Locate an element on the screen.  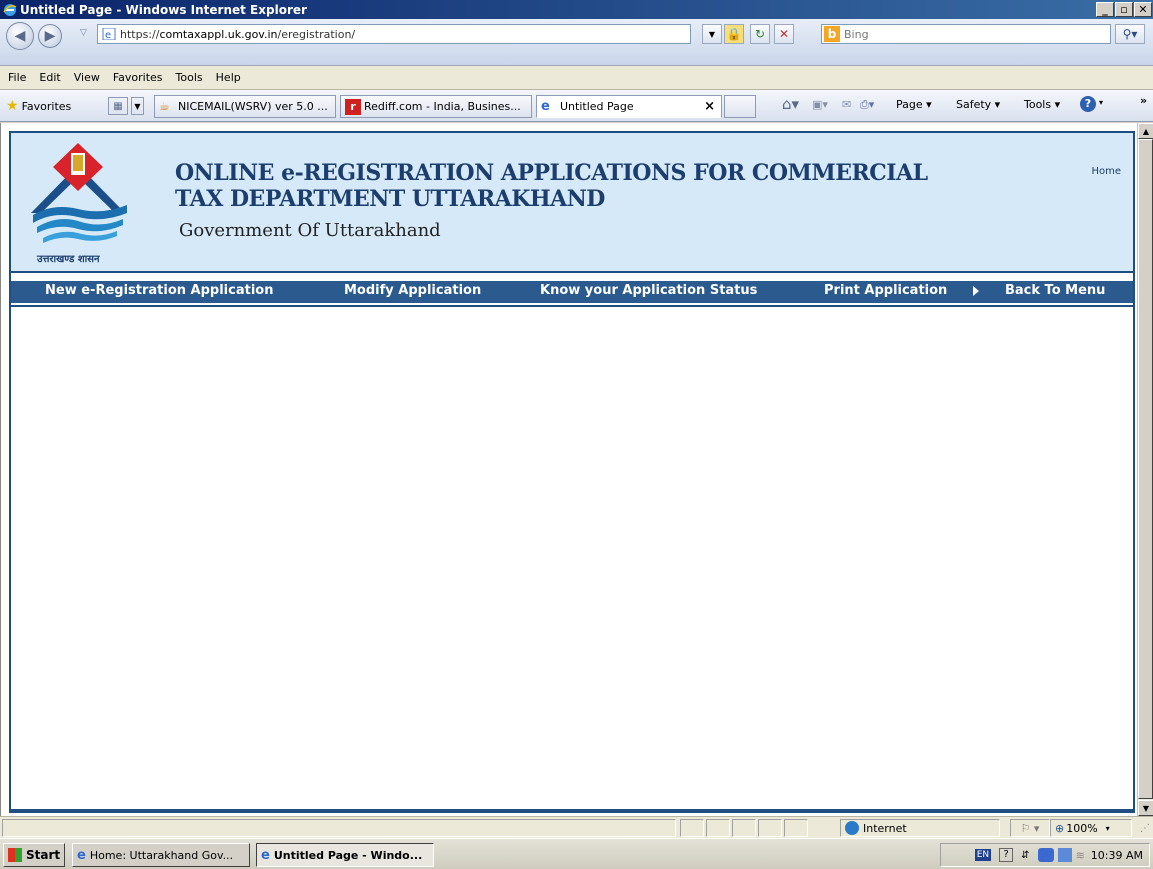
star-icon: ★ is located at coordinates (12, 106).